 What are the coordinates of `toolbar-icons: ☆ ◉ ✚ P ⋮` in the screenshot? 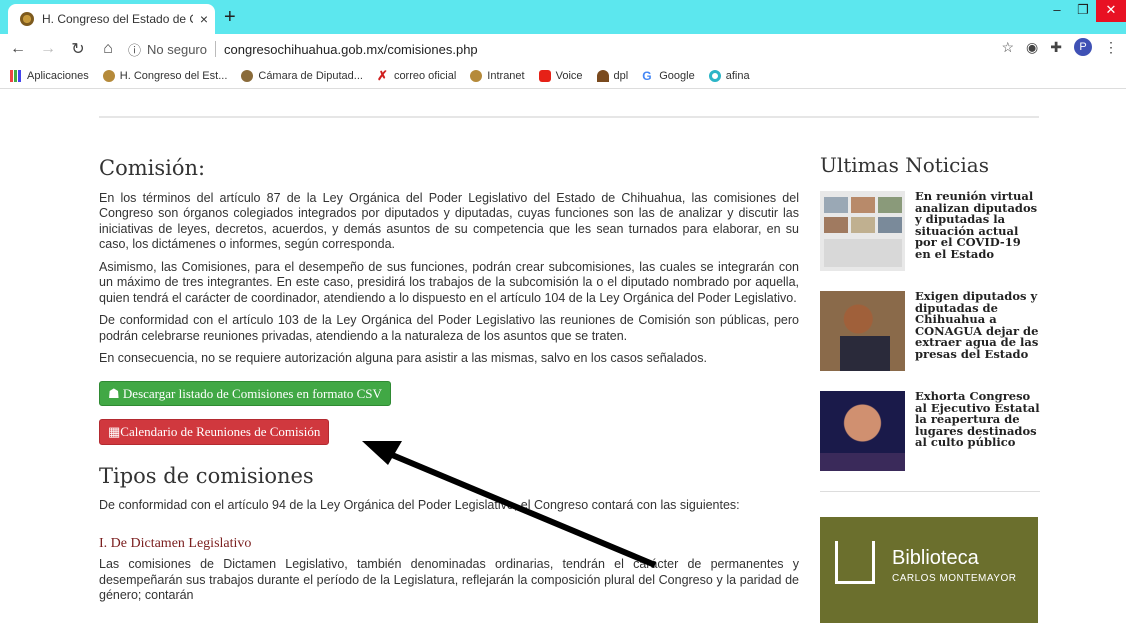 It's located at (1059, 47).